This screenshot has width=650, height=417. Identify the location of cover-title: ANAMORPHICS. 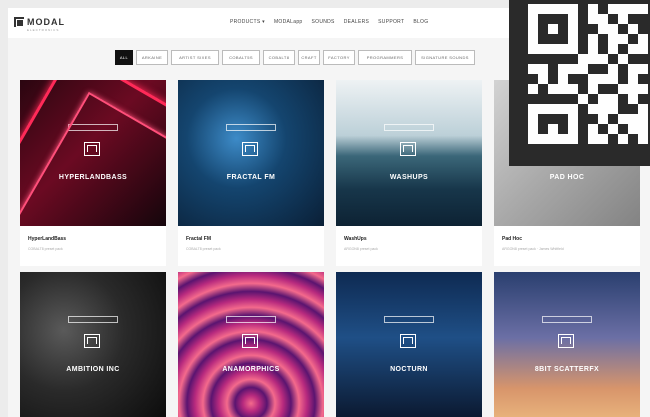
(251, 369).